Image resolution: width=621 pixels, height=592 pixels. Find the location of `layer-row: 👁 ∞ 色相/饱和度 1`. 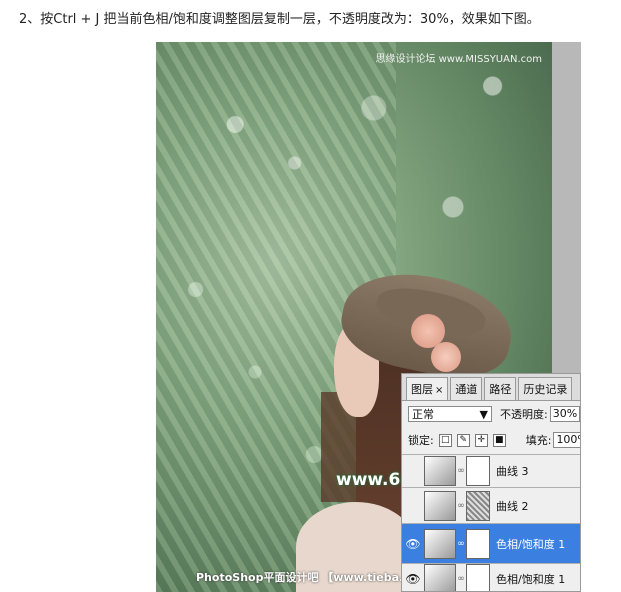

layer-row: 👁 ∞ 色相/饱和度 1 is located at coordinates (491, 577).